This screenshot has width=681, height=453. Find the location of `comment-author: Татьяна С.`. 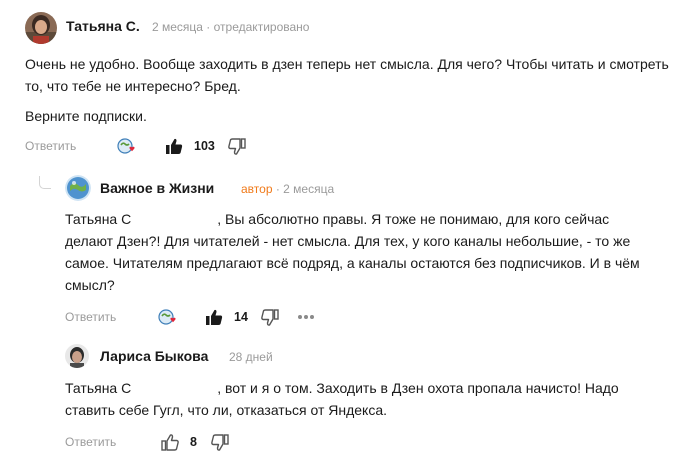

comment-author: Татьяна С. is located at coordinates (103, 26).